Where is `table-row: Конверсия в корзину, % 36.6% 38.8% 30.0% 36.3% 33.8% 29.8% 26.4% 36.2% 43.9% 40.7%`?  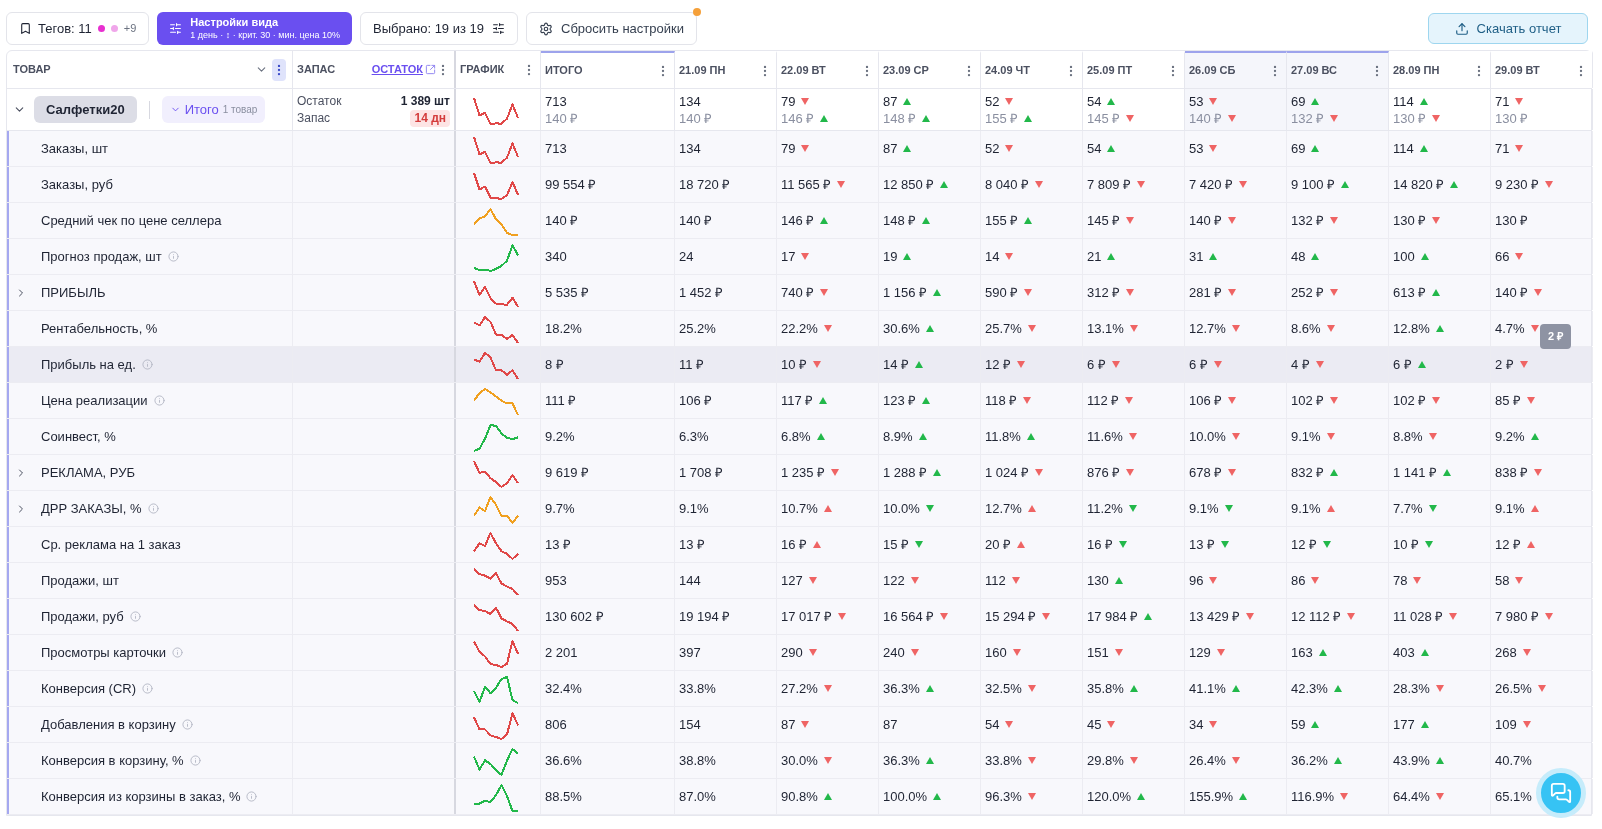
table-row: Конверсия в корзину, % 36.6% 38.8% 30.0% 36.3% 33.8% 29.8% 26.4% 36.2% 43.9% 40.7% is located at coordinates (799, 761).